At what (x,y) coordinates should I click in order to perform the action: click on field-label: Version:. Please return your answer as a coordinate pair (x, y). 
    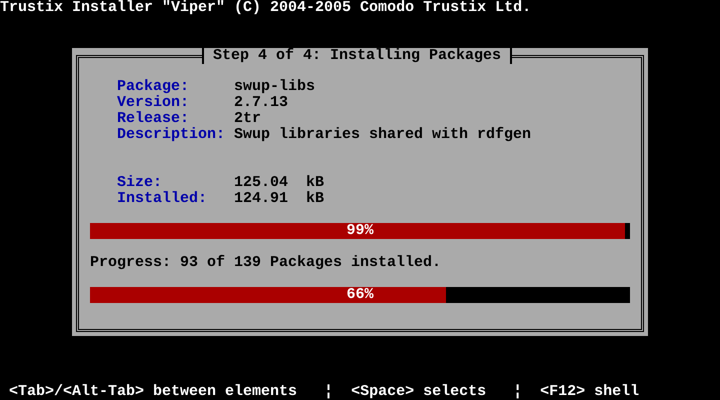
    Looking at the image, I should click on (153, 103).